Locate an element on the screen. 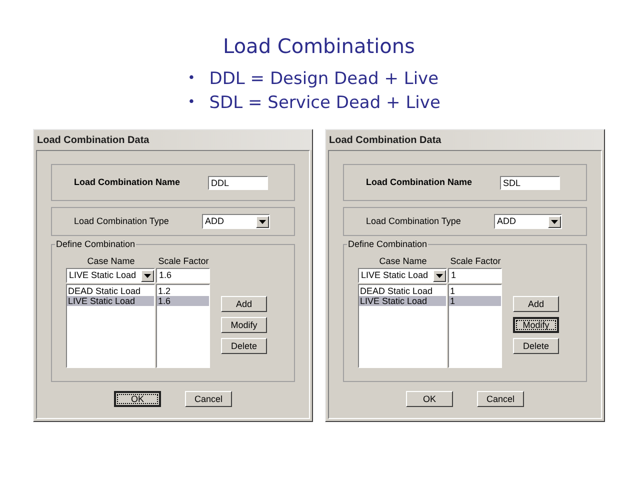 Image resolution: width=638 pixels, height=493 pixels. name-field: SDL is located at coordinates (530, 183).